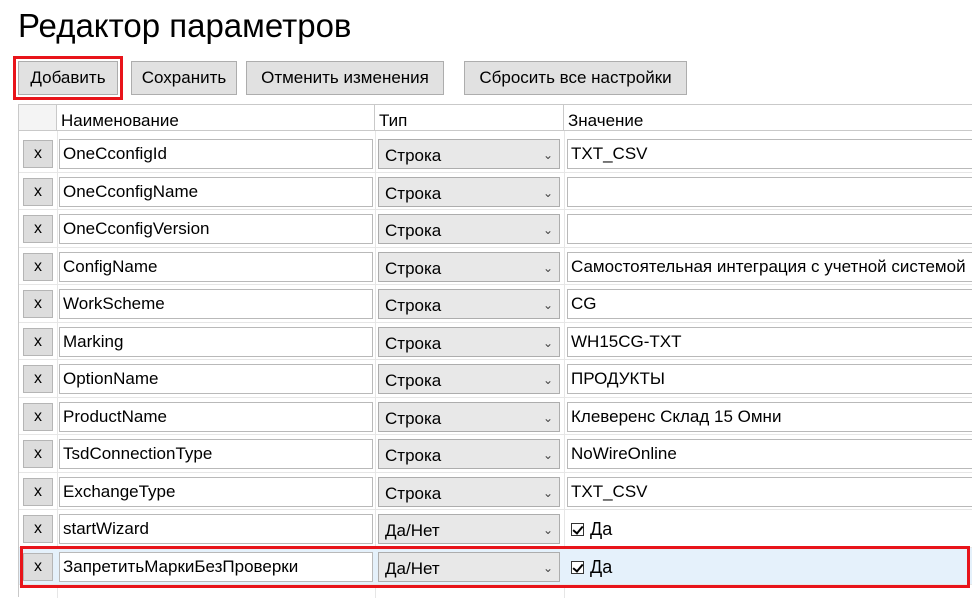 Image resolution: width=972 pixels, height=598 pixels. What do you see at coordinates (216, 304) in the screenshot?
I see `name-field: WorkScheme` at bounding box center [216, 304].